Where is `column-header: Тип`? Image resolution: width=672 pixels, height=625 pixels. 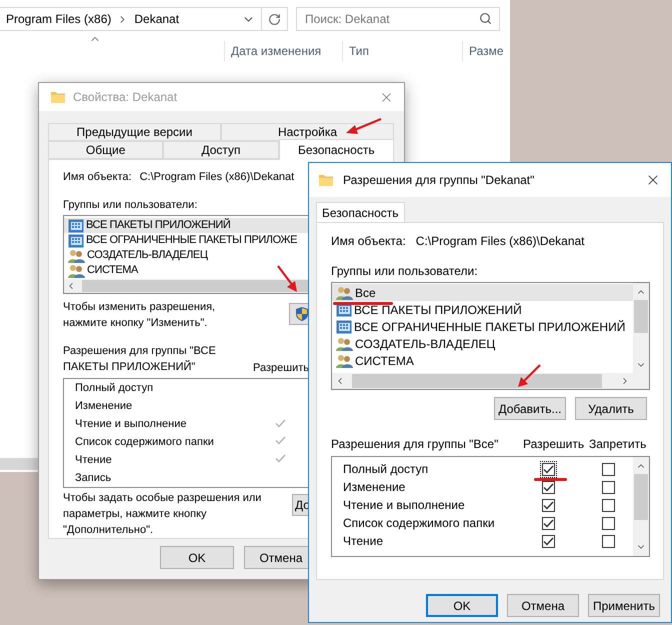
column-header: Тип is located at coordinates (402, 51).